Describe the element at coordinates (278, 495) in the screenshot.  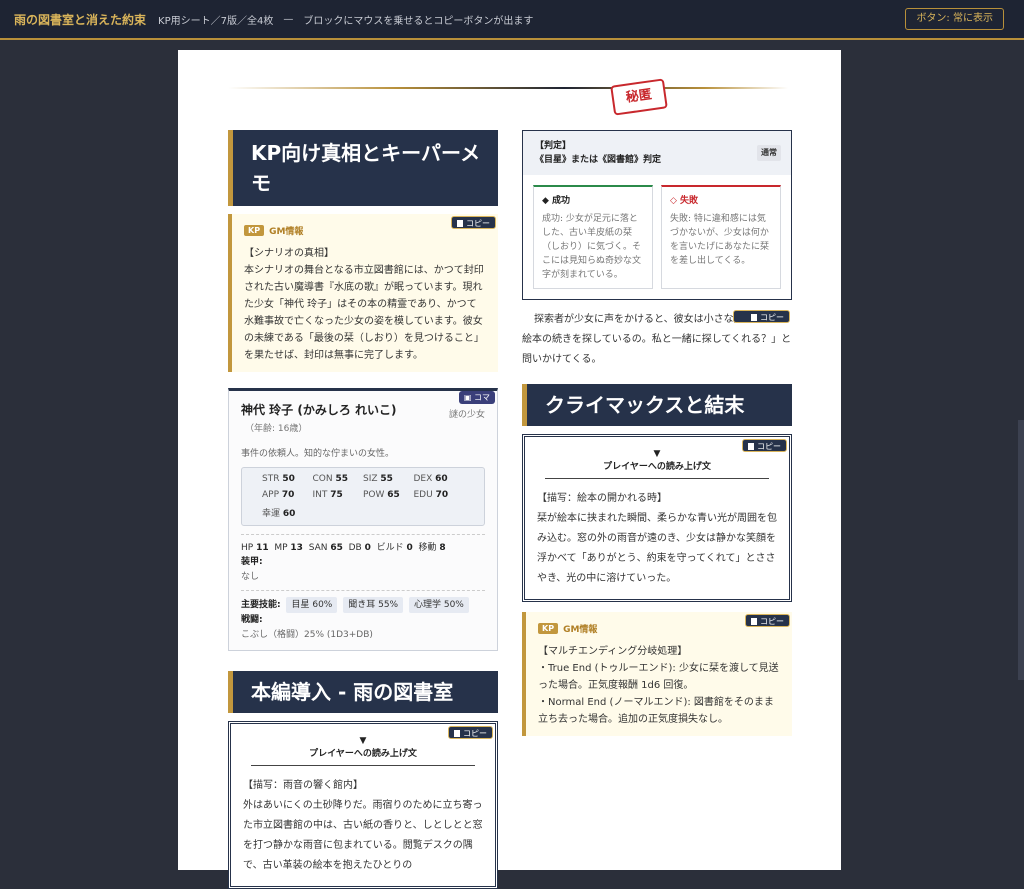
I see `stat-app: APP 70` at that location.